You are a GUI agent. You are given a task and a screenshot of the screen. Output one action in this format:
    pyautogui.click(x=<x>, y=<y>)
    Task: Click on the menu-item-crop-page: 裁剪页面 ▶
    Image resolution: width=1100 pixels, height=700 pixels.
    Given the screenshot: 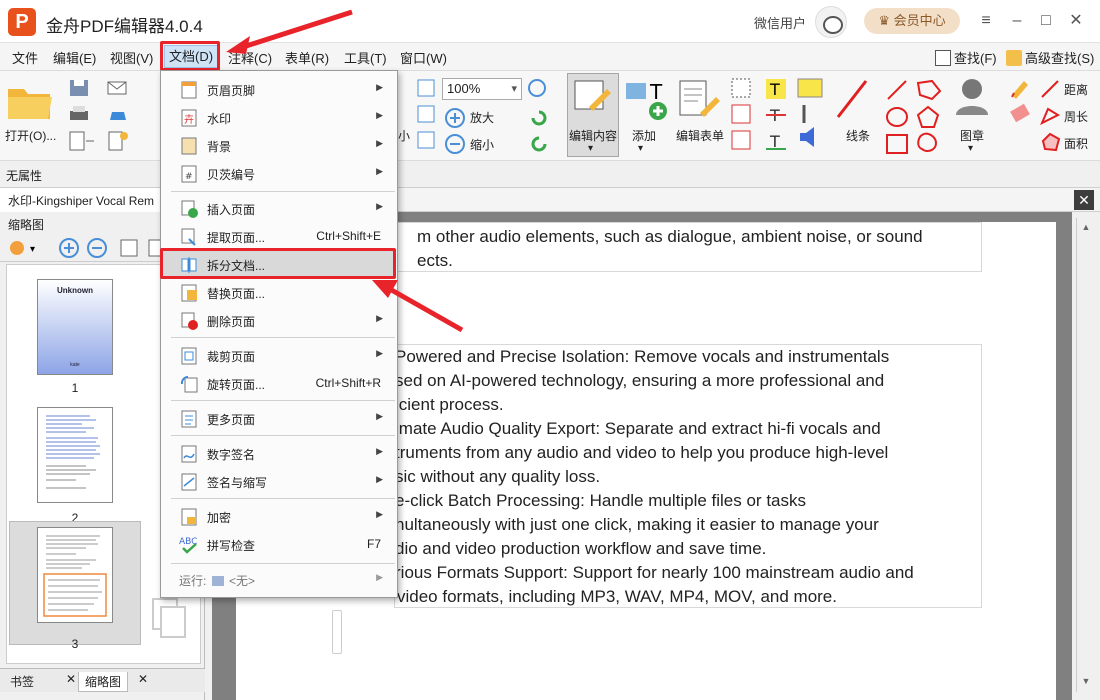 What is the action you would take?
    pyautogui.click(x=279, y=355)
    